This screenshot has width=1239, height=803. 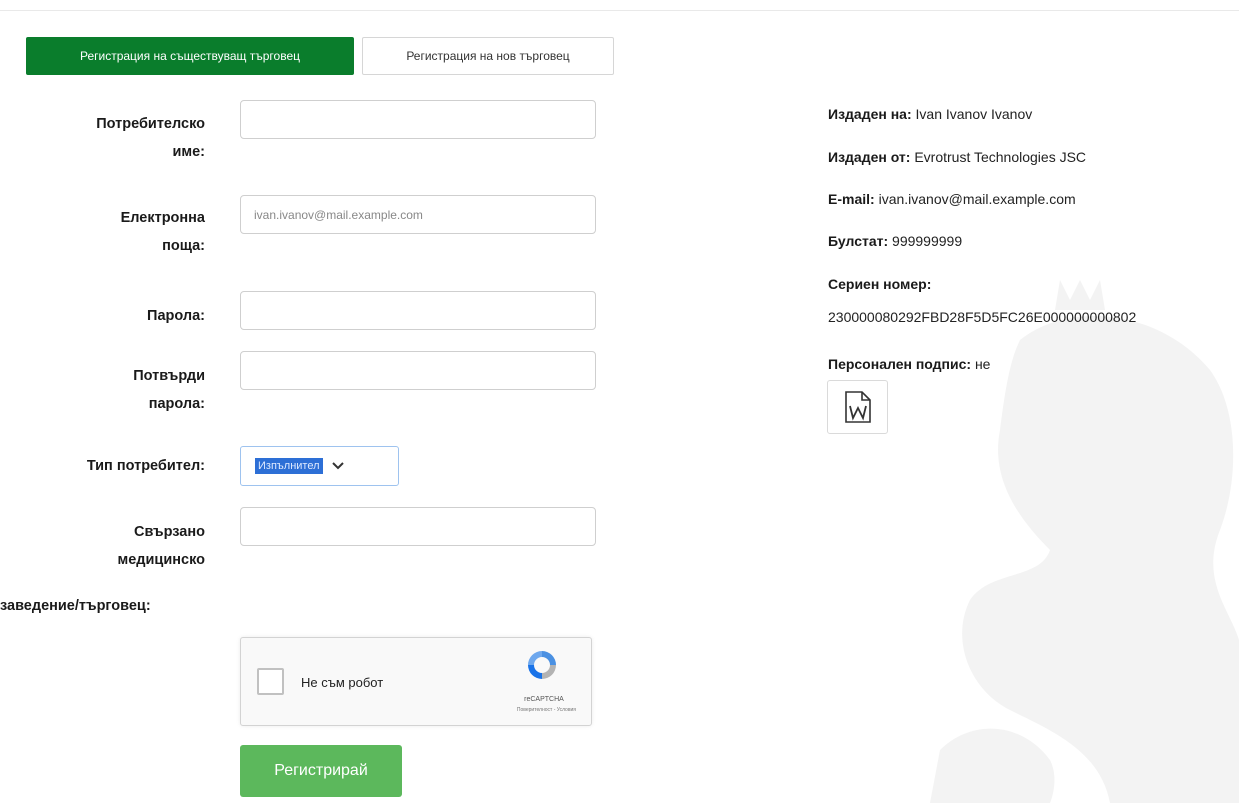 What do you see at coordinates (150, 124) in the screenshot?
I see `username-label-line1: Потребителско` at bounding box center [150, 124].